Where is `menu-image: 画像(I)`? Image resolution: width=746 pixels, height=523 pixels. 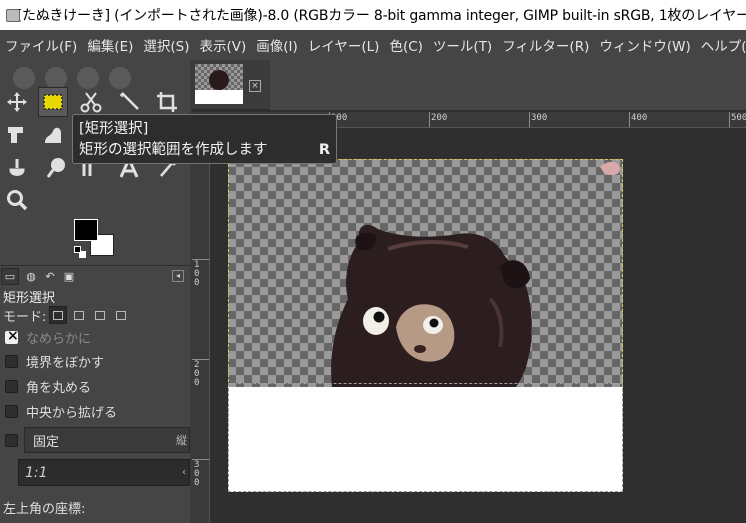
menu-image: 画像(I) is located at coordinates (277, 45).